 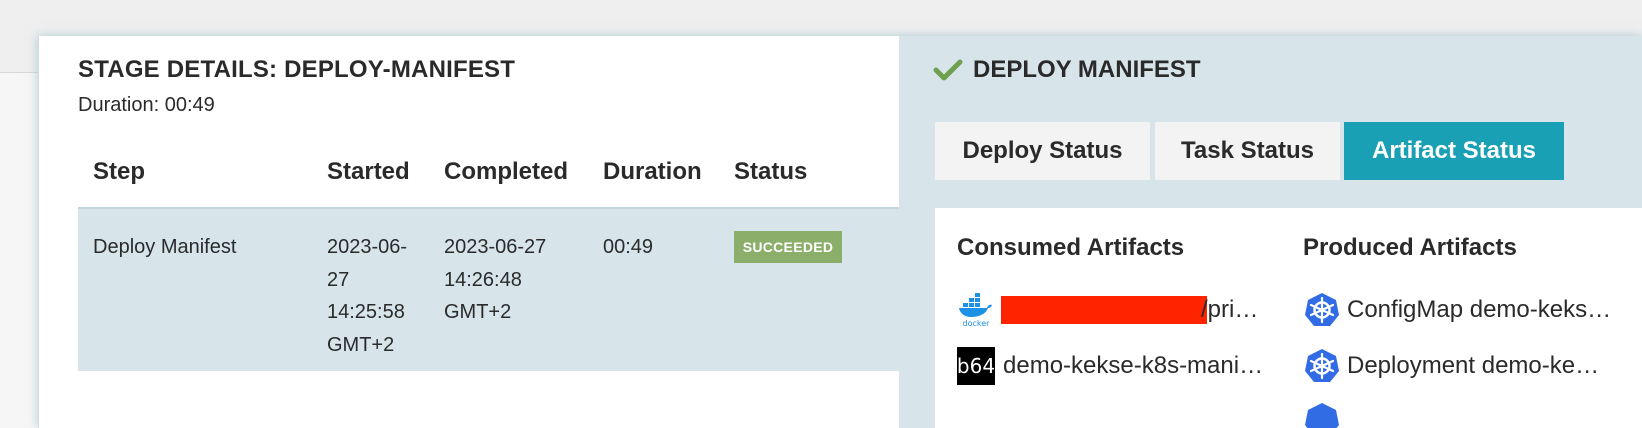 What do you see at coordinates (338, 279) in the screenshot?
I see `started-line: 27` at bounding box center [338, 279].